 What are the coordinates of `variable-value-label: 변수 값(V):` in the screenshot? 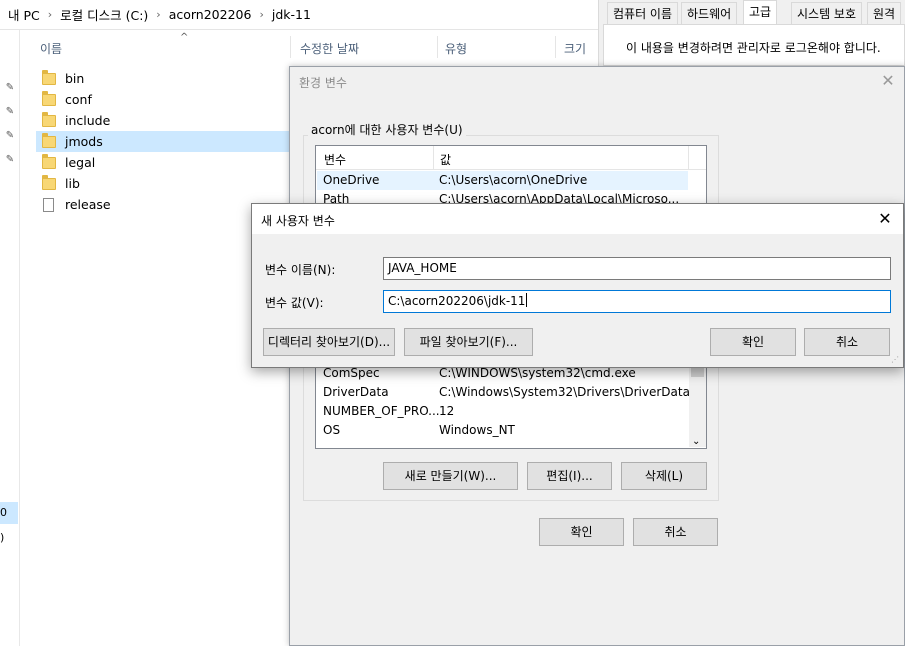 It's located at (294, 303).